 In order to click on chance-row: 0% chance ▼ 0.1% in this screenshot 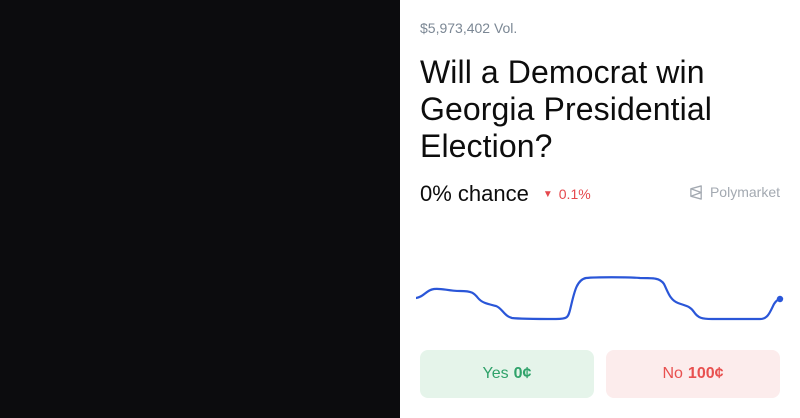, I will do `click(505, 194)`.